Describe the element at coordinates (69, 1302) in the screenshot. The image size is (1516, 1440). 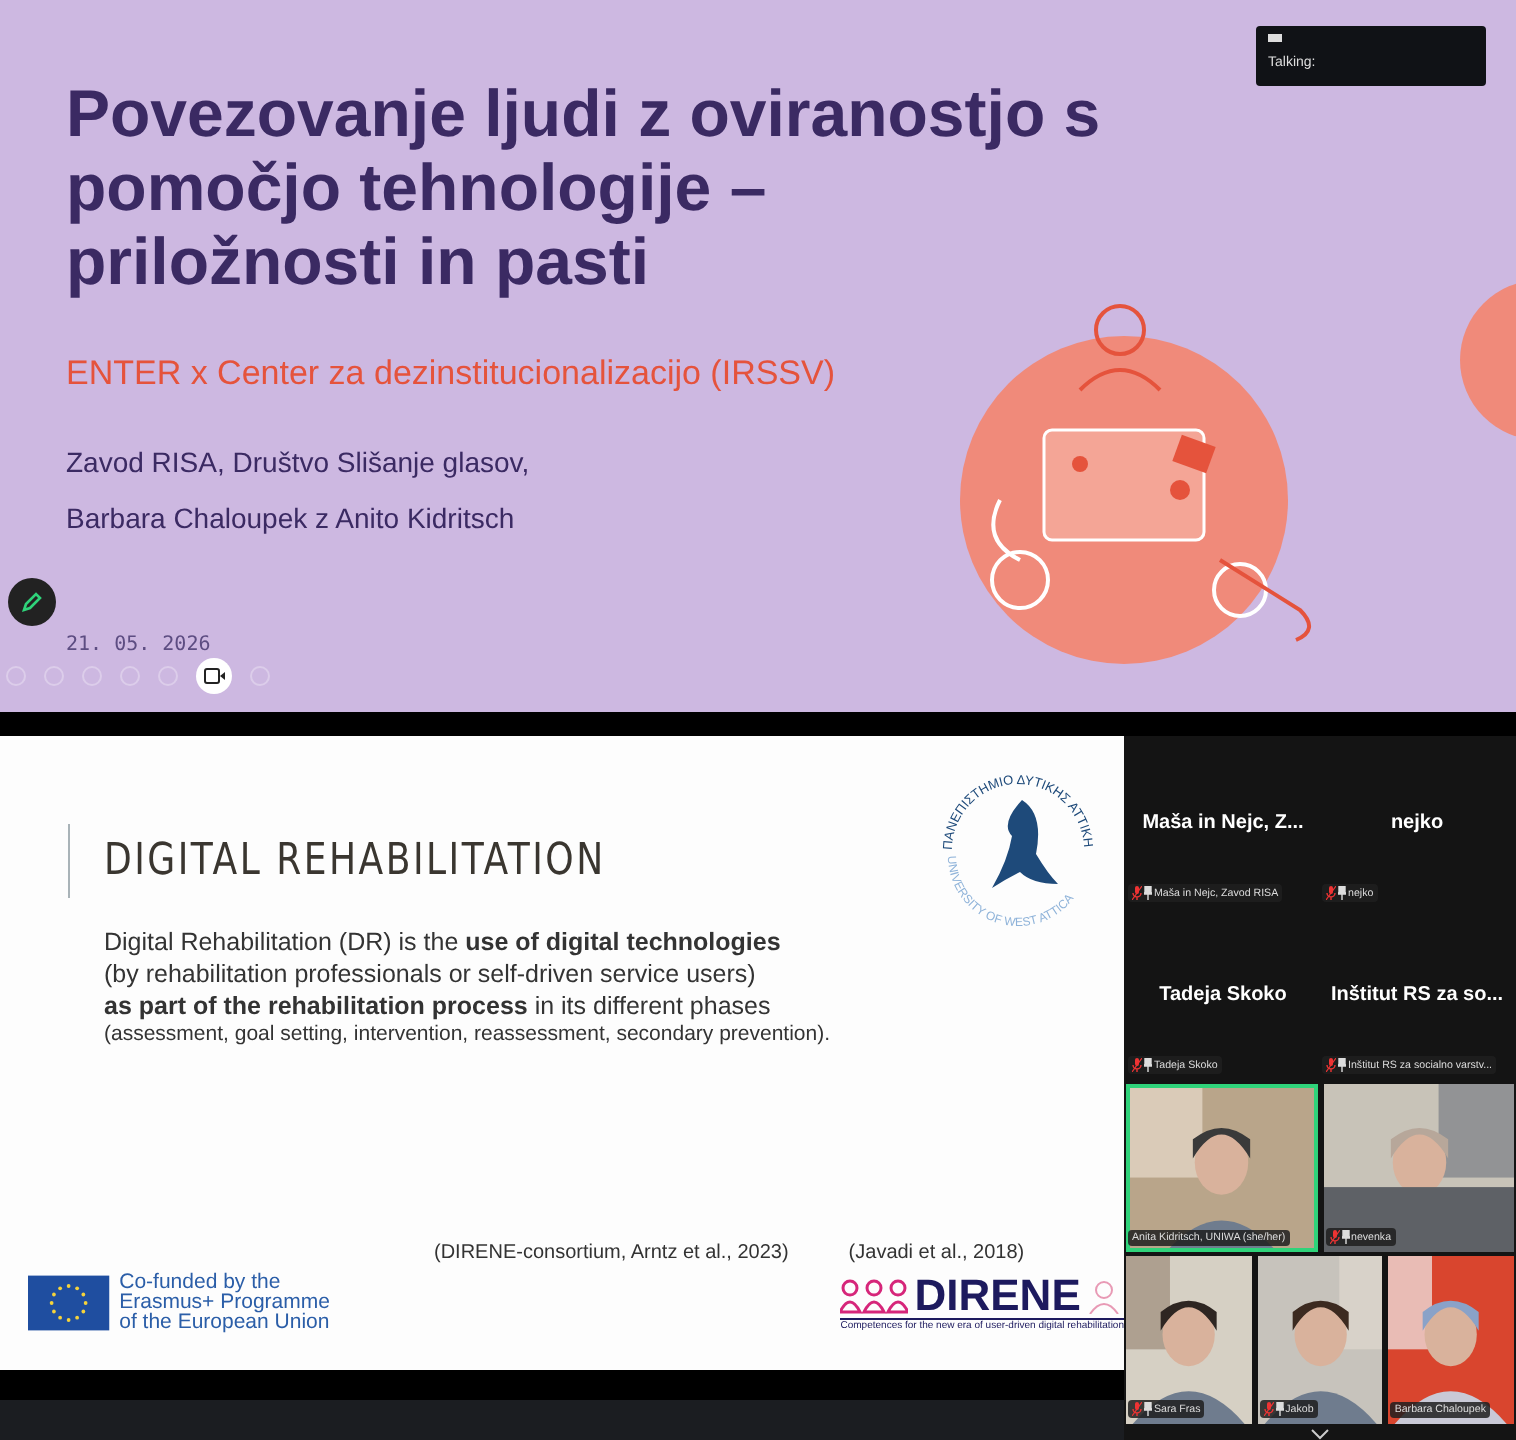
I see `eu-flag-icon` at that location.